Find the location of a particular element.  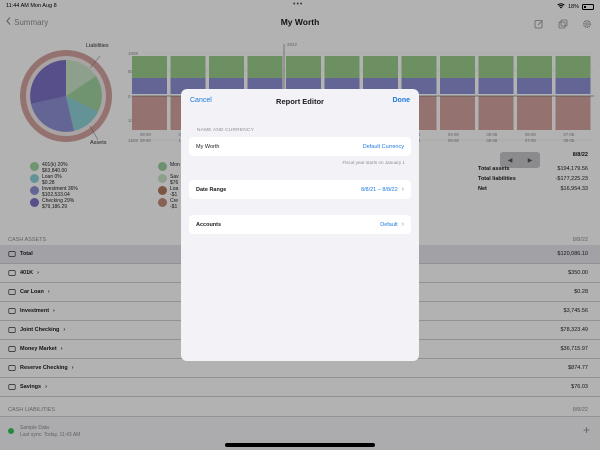

report-name-field: My Worth is located at coordinates (207, 147).